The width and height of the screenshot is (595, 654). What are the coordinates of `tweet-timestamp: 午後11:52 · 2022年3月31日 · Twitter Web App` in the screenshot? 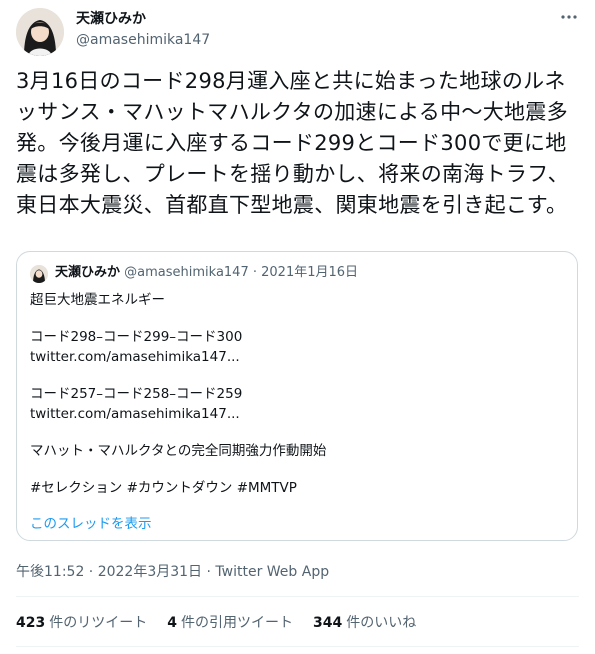 It's located at (172, 571).